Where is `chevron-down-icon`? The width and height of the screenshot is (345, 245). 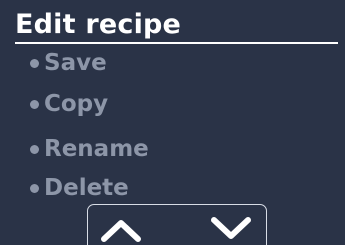 chevron-down-icon is located at coordinates (231, 228).